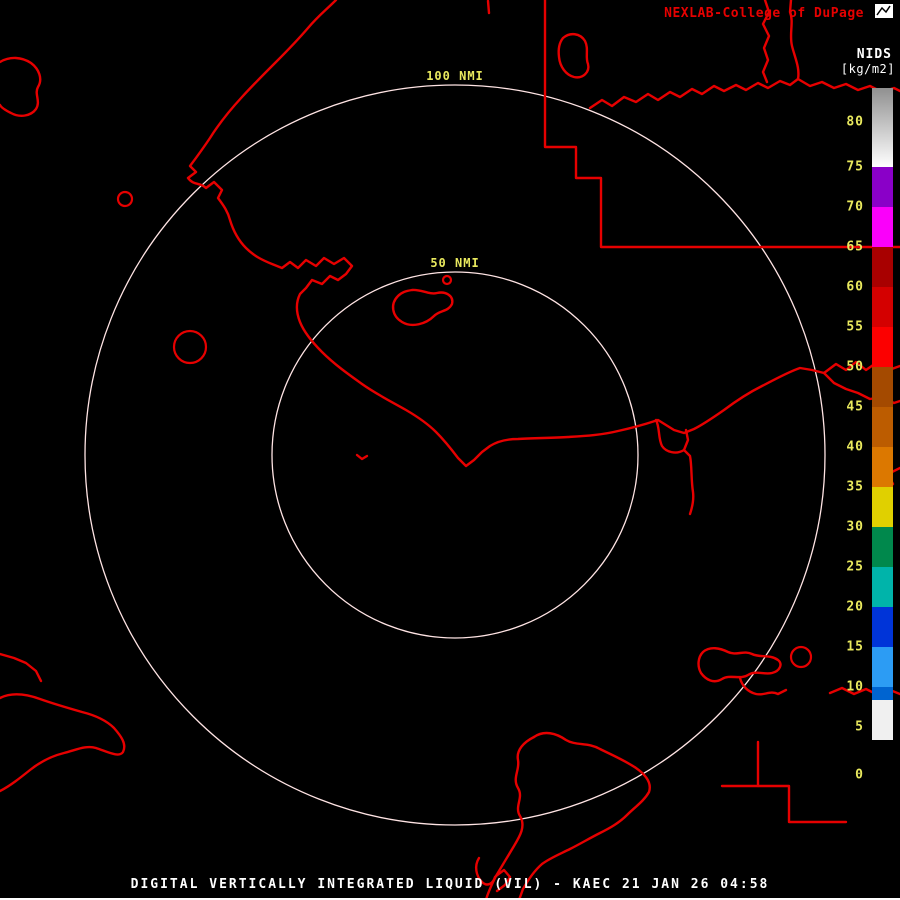  Describe the element at coordinates (455, 76) in the screenshot. I see `range-ring-label: 100 NMI` at that location.